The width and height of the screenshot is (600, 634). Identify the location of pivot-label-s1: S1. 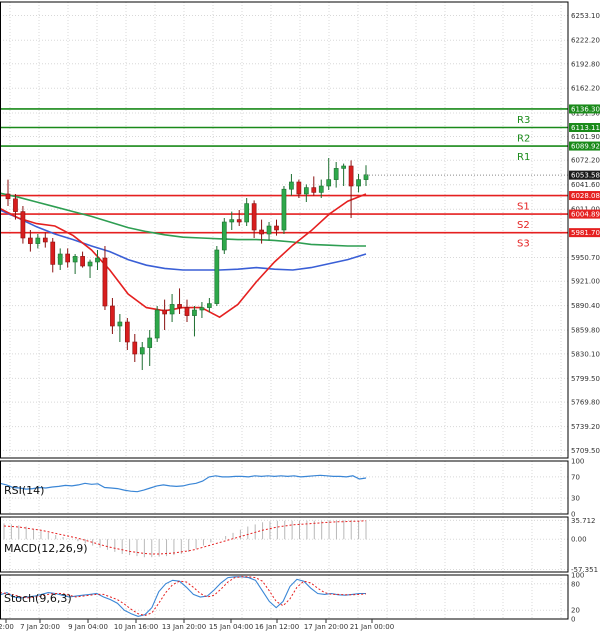
(523, 207).